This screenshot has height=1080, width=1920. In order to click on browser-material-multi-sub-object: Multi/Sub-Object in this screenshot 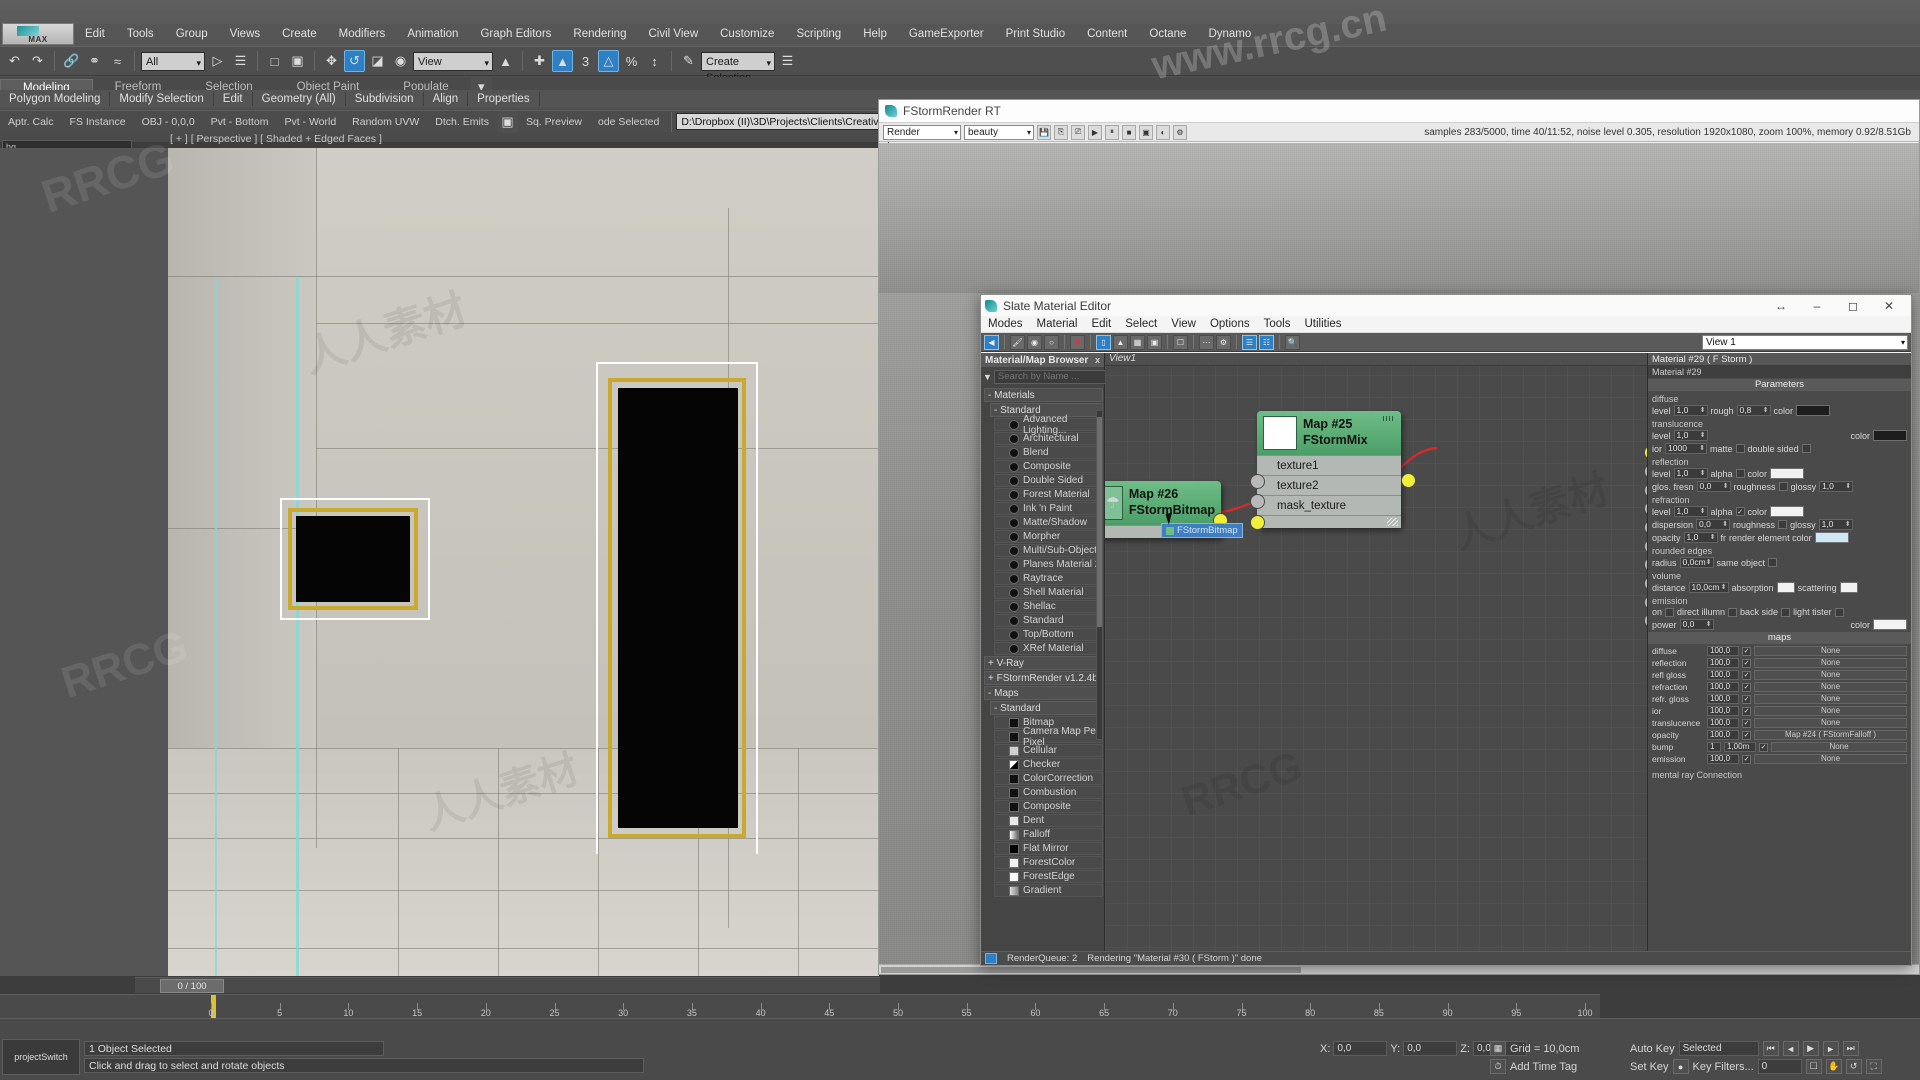, I will do `click(1048, 550)`.